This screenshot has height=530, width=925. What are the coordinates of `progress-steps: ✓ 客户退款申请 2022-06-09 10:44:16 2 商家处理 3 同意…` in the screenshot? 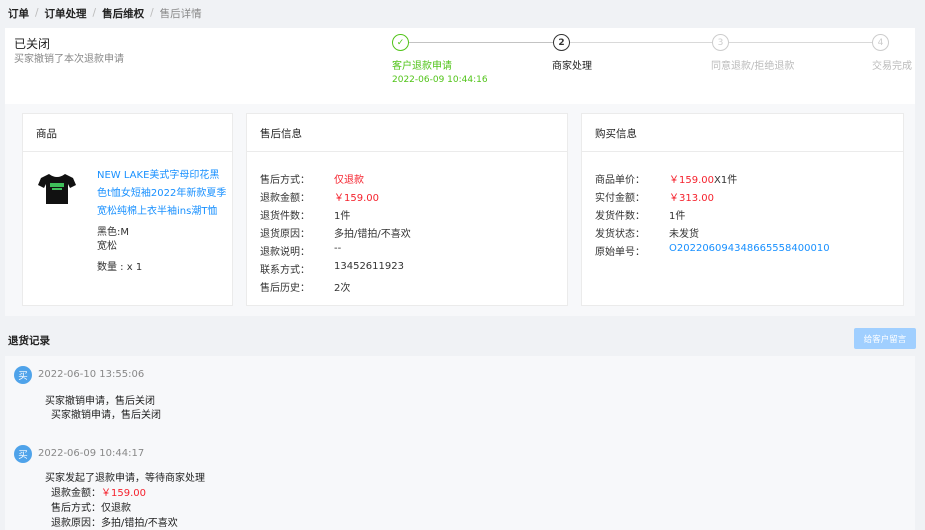 It's located at (650, 64).